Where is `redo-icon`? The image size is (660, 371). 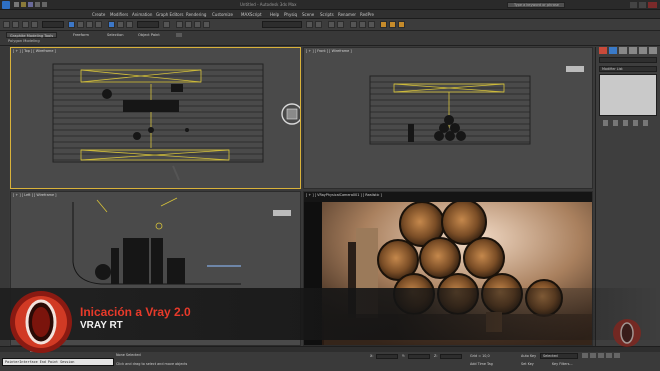
redo-icon is located at coordinates (44, 4).